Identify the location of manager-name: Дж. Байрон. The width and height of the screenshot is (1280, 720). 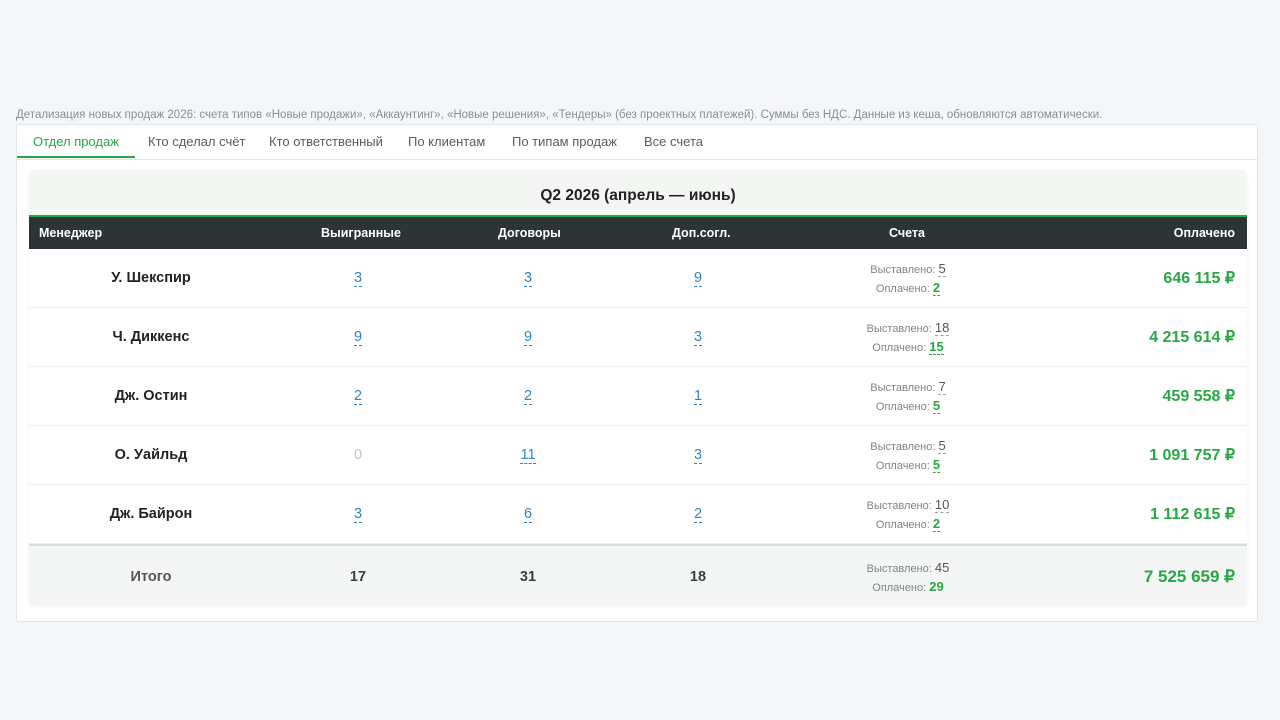
(151, 514).